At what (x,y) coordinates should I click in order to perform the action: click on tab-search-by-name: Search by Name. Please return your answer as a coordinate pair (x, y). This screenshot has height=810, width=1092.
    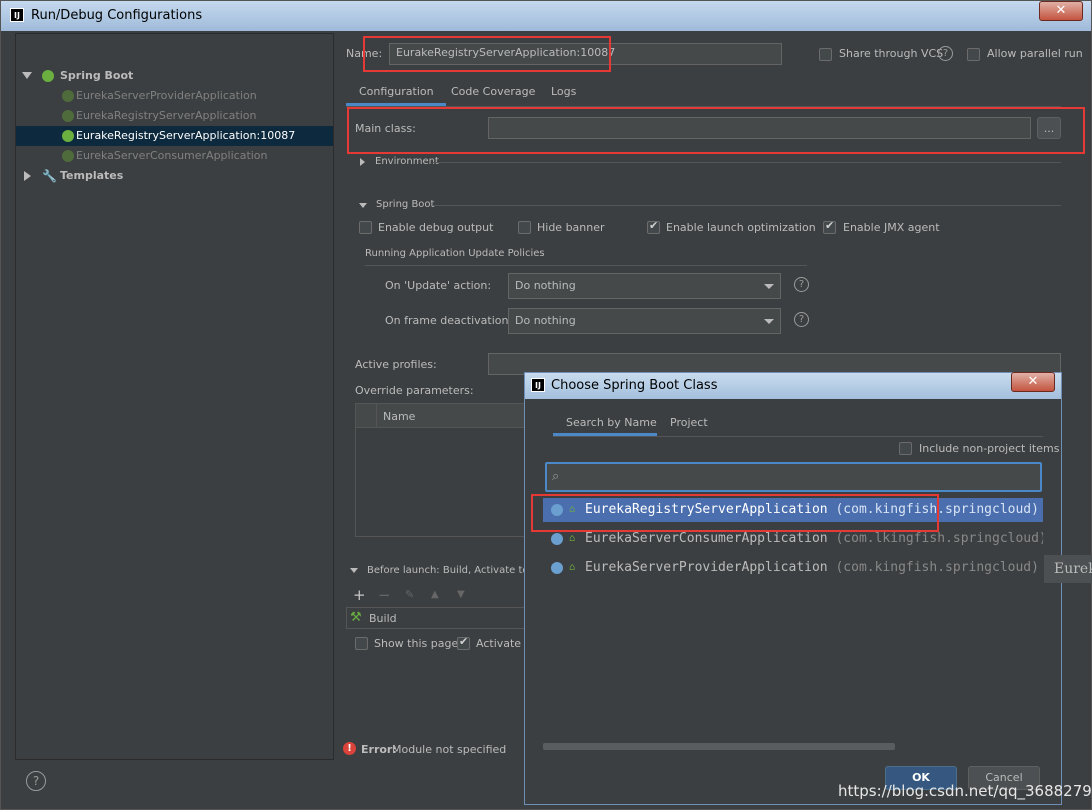
    Looking at the image, I should click on (611, 422).